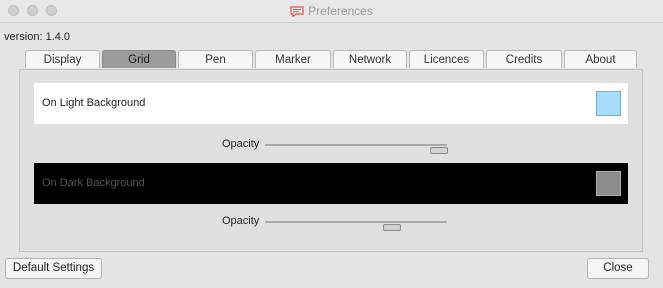 The width and height of the screenshot is (663, 288). Describe the element at coordinates (356, 226) in the screenshot. I see `dark-opacity-slider-track` at that location.